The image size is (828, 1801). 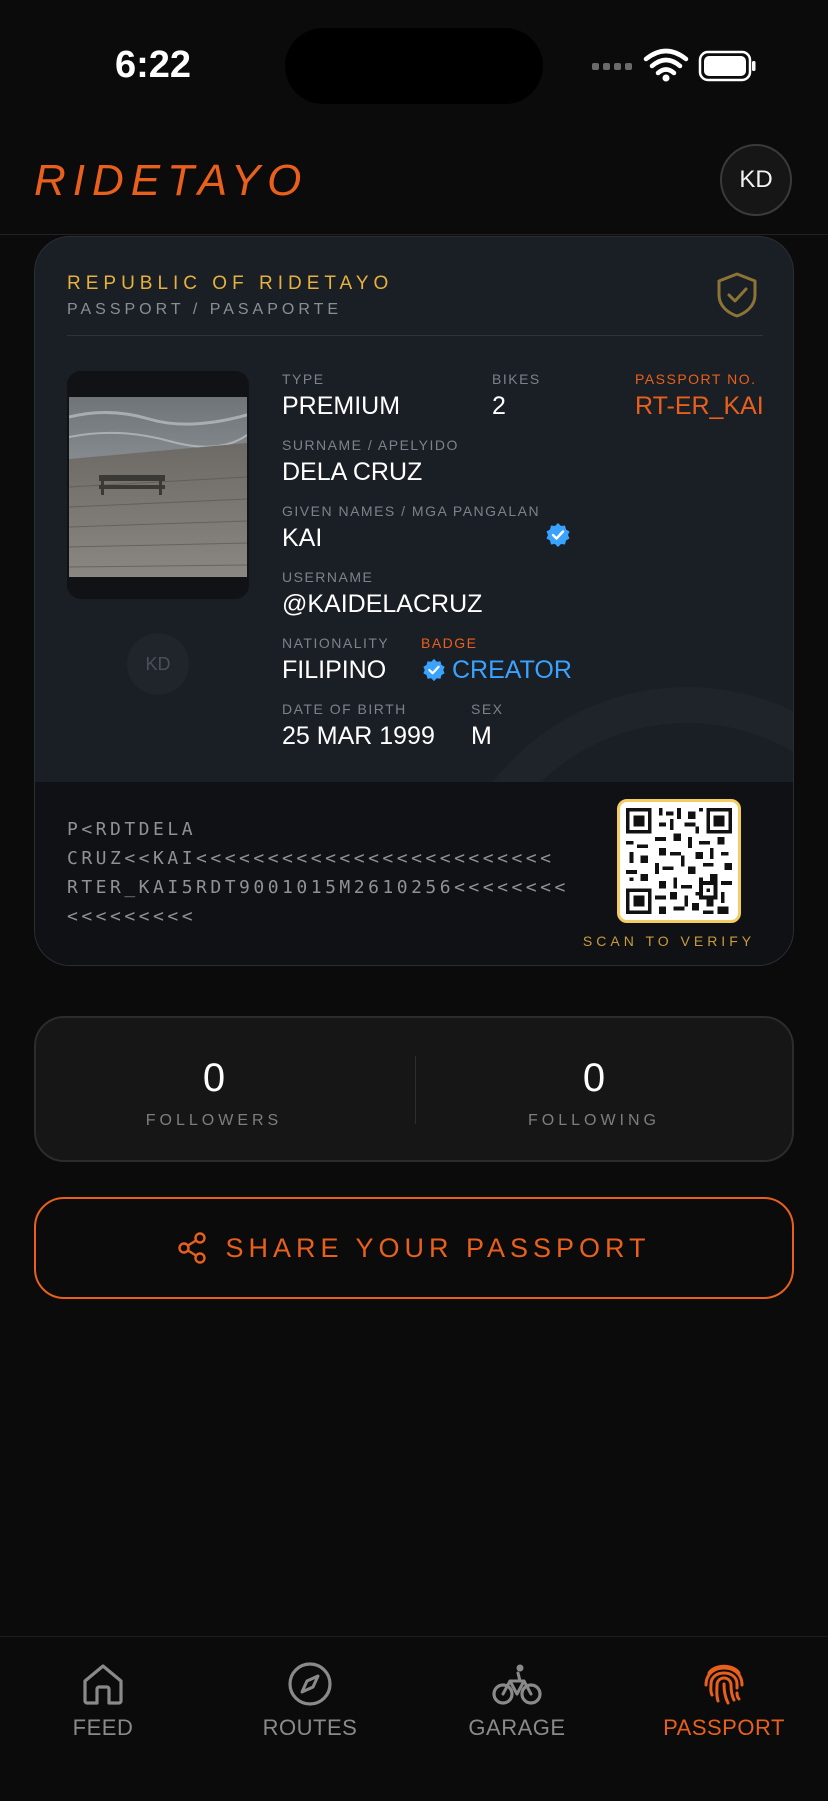 I want to click on share-passport-button: SHARE YOUR PASSPORT, so click(x=414, y=1248).